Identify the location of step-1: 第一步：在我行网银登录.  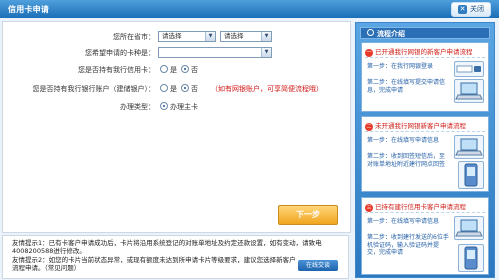
(408, 67).